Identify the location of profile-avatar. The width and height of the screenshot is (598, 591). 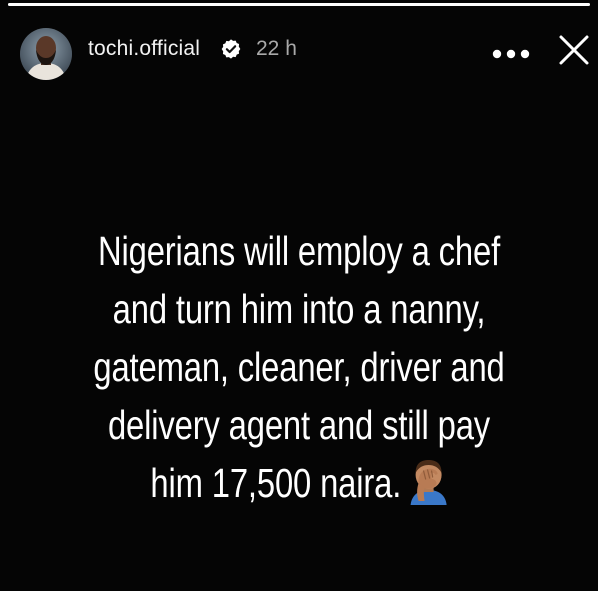
(46, 54).